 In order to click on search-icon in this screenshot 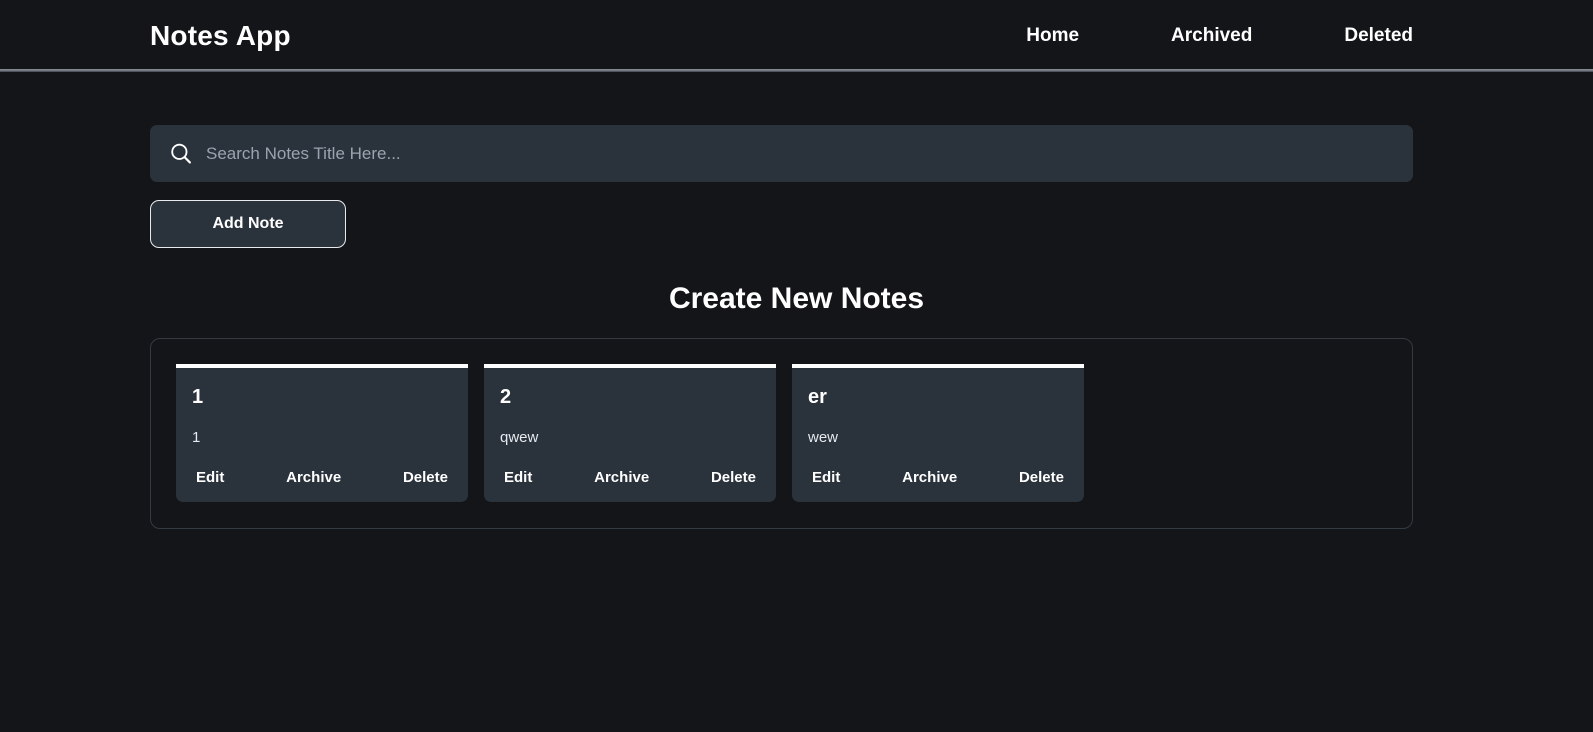, I will do `click(181, 153)`.